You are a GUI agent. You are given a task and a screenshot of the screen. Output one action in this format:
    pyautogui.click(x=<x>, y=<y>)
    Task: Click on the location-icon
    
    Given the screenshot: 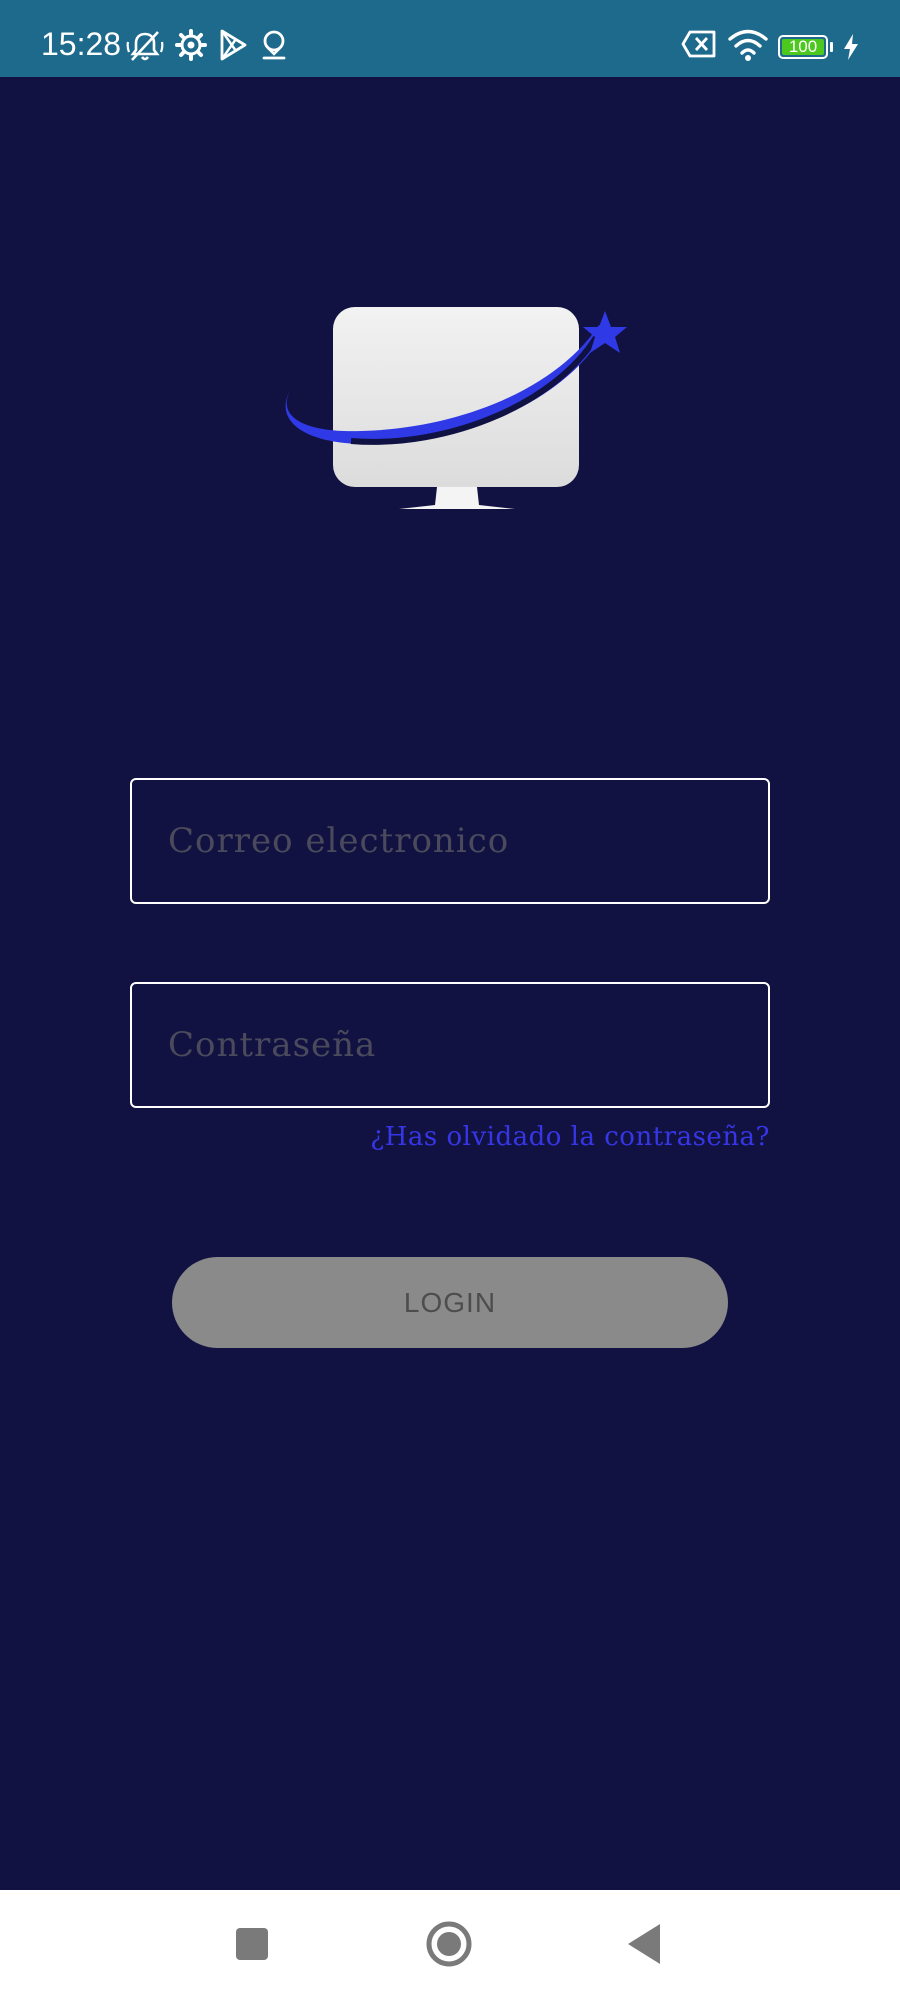 What is the action you would take?
    pyautogui.click(x=274, y=45)
    